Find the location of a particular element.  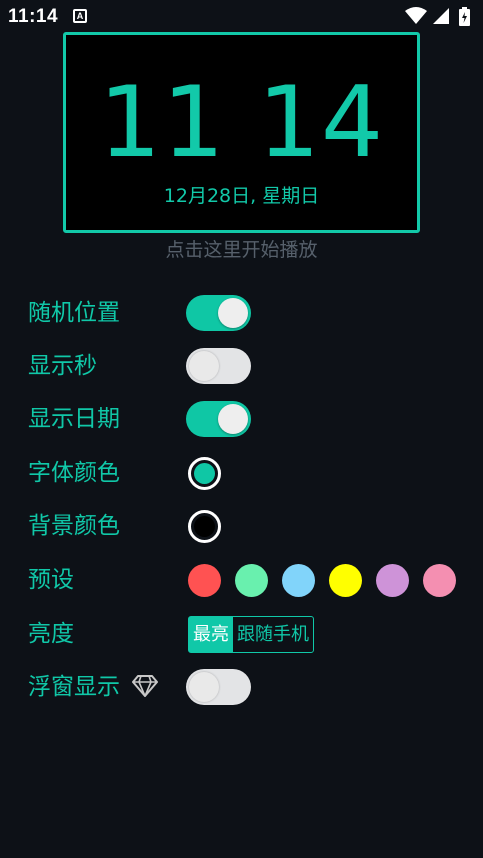

preset-pink is located at coordinates (439, 580).